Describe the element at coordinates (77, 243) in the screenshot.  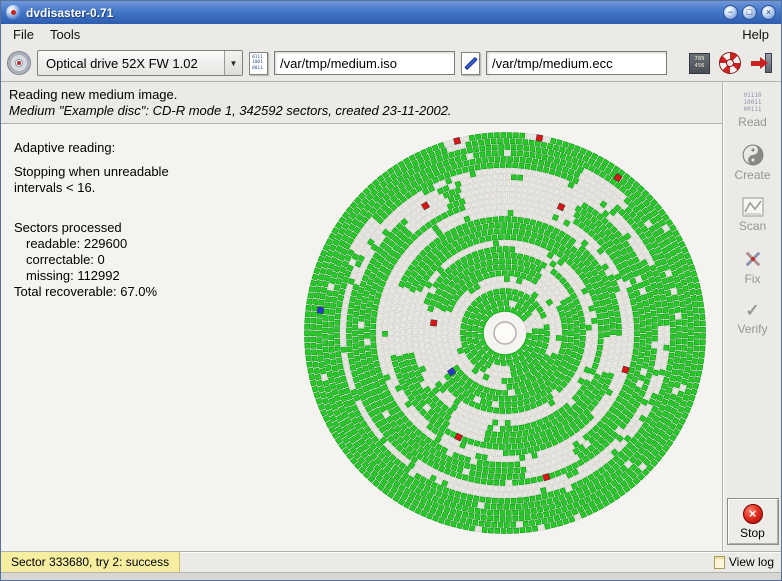
I see `readable-row: readable: 229600` at that location.